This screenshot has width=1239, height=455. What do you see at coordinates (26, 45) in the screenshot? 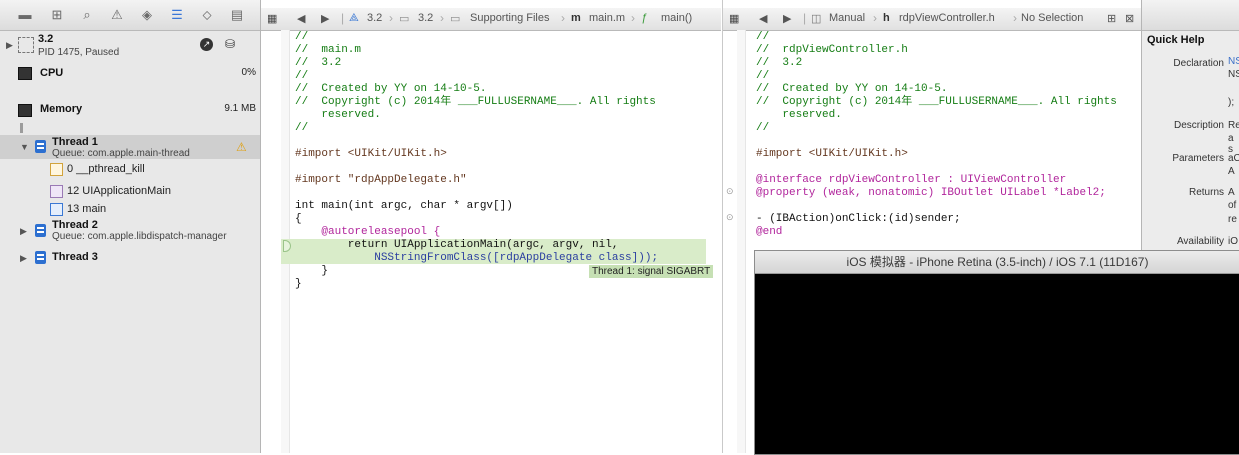
I see `app-icon` at bounding box center [26, 45].